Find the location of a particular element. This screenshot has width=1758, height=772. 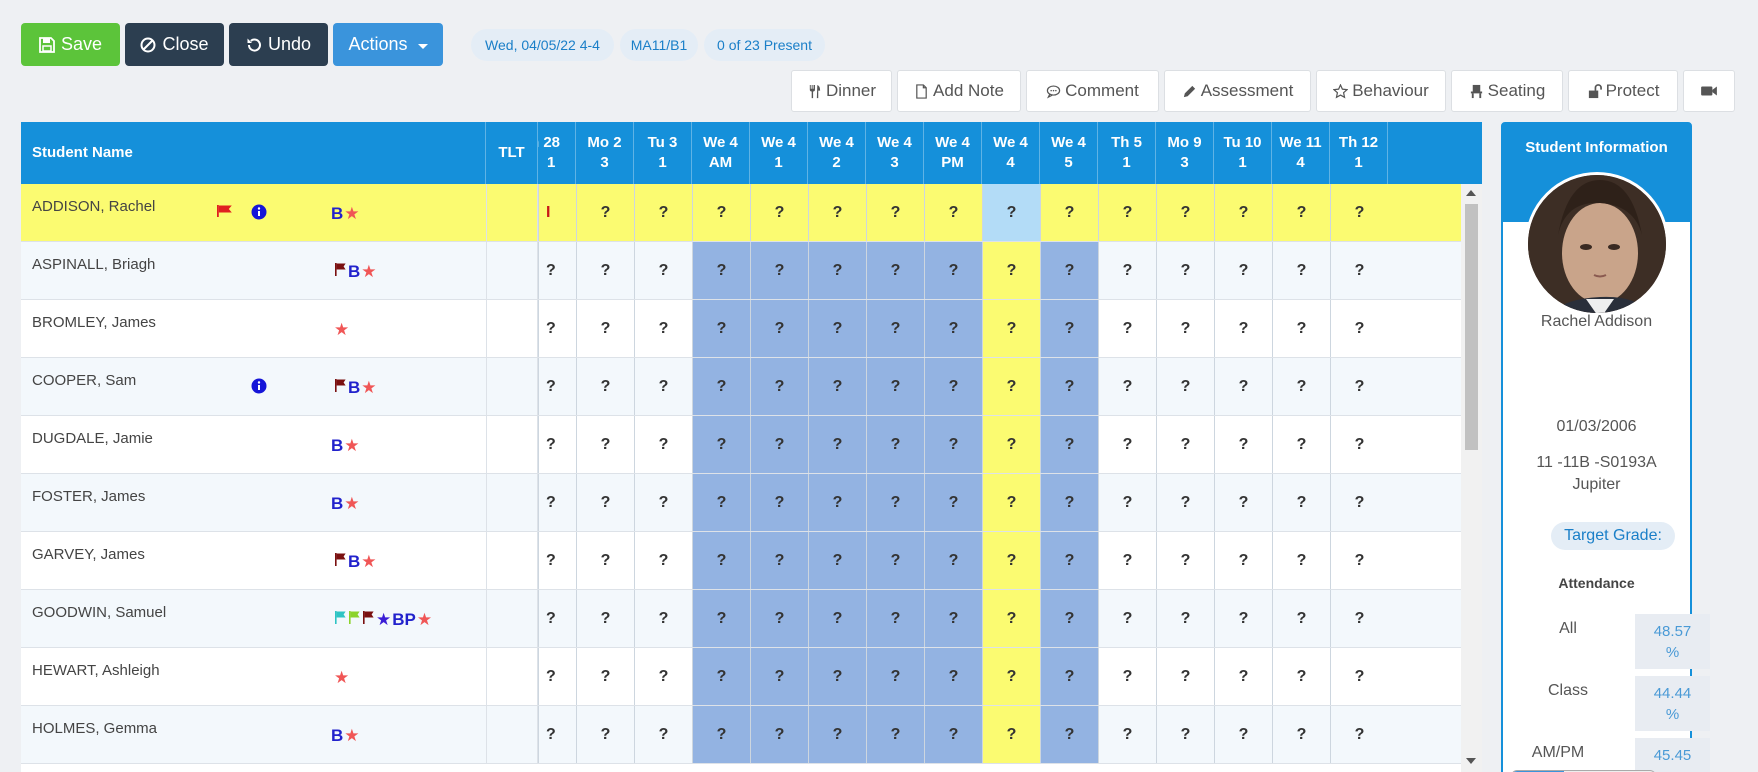

student-row: HOLMES, Gemma B ★??????????????? is located at coordinates (741, 735).